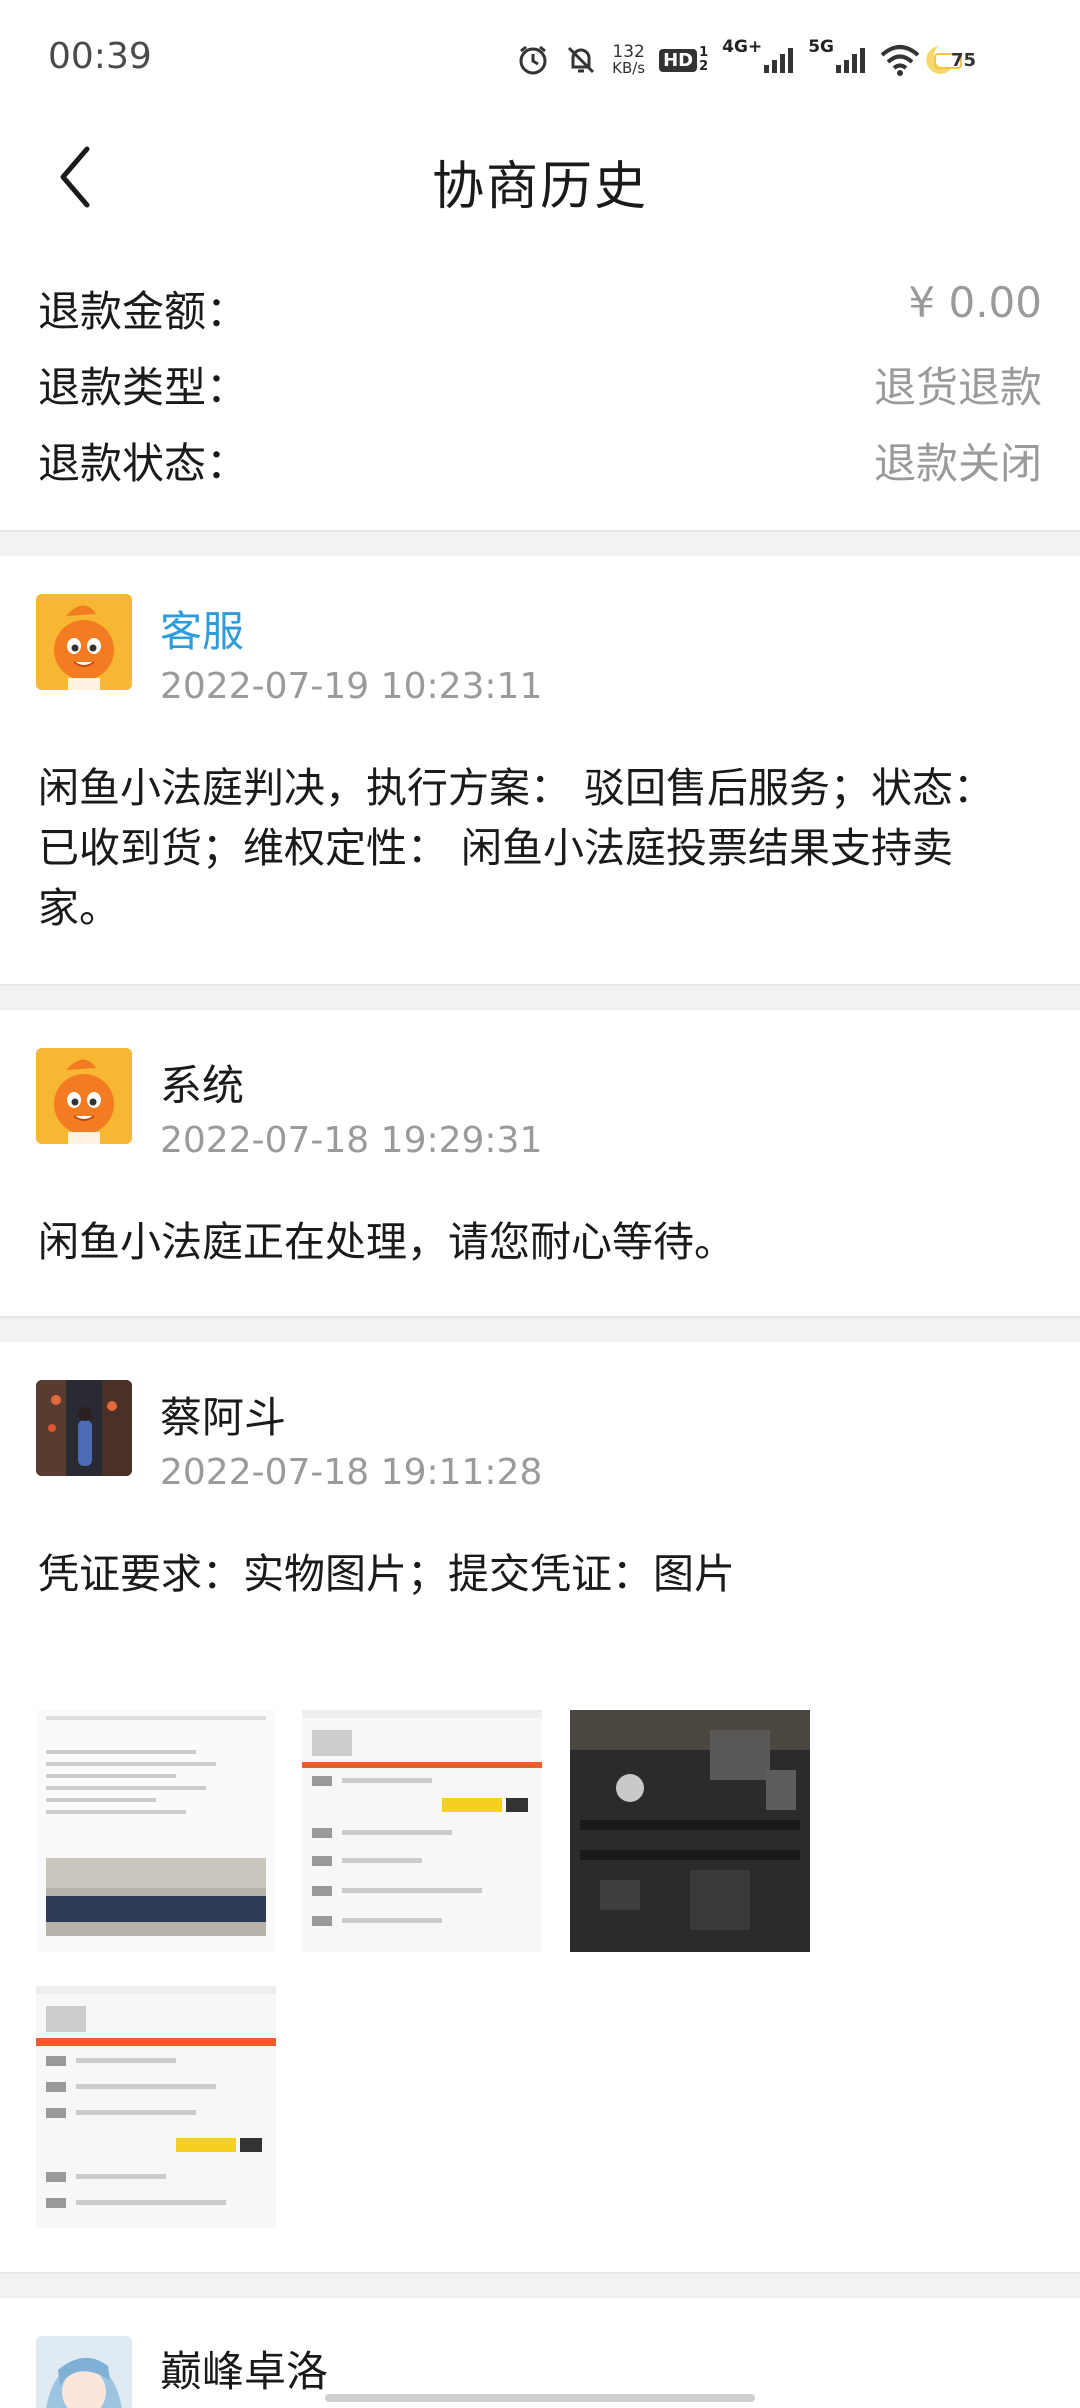  I want to click on screenshot-thumbnail-icon, so click(156, 1831).